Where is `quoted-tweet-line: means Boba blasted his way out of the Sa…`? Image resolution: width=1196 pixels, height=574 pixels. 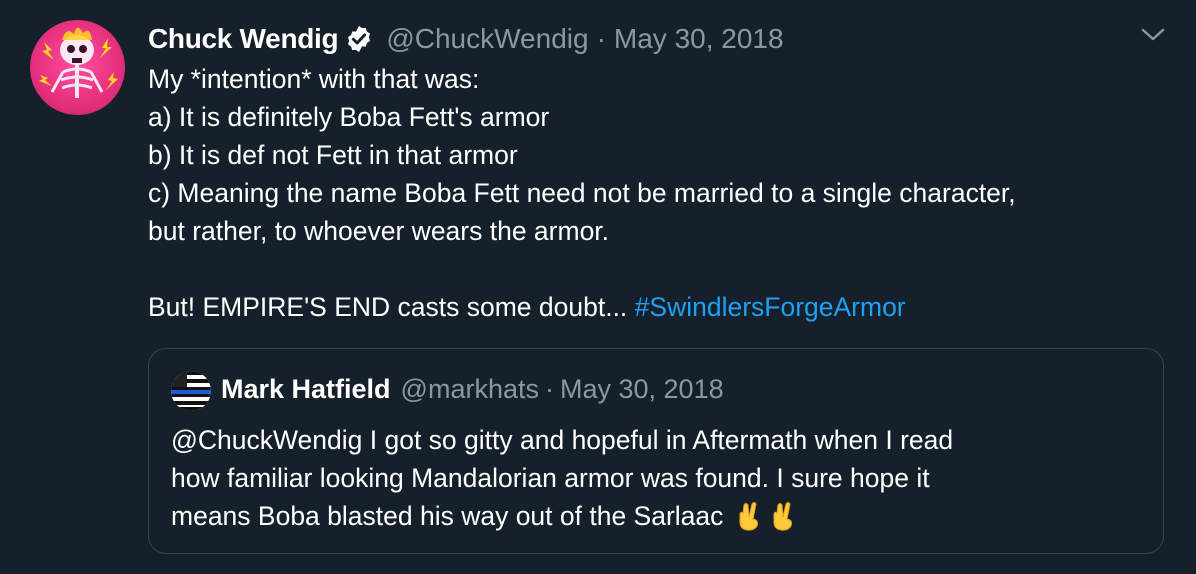 quoted-tweet-line: means Boba blasted his way out of the Sa… is located at coordinates (447, 516).